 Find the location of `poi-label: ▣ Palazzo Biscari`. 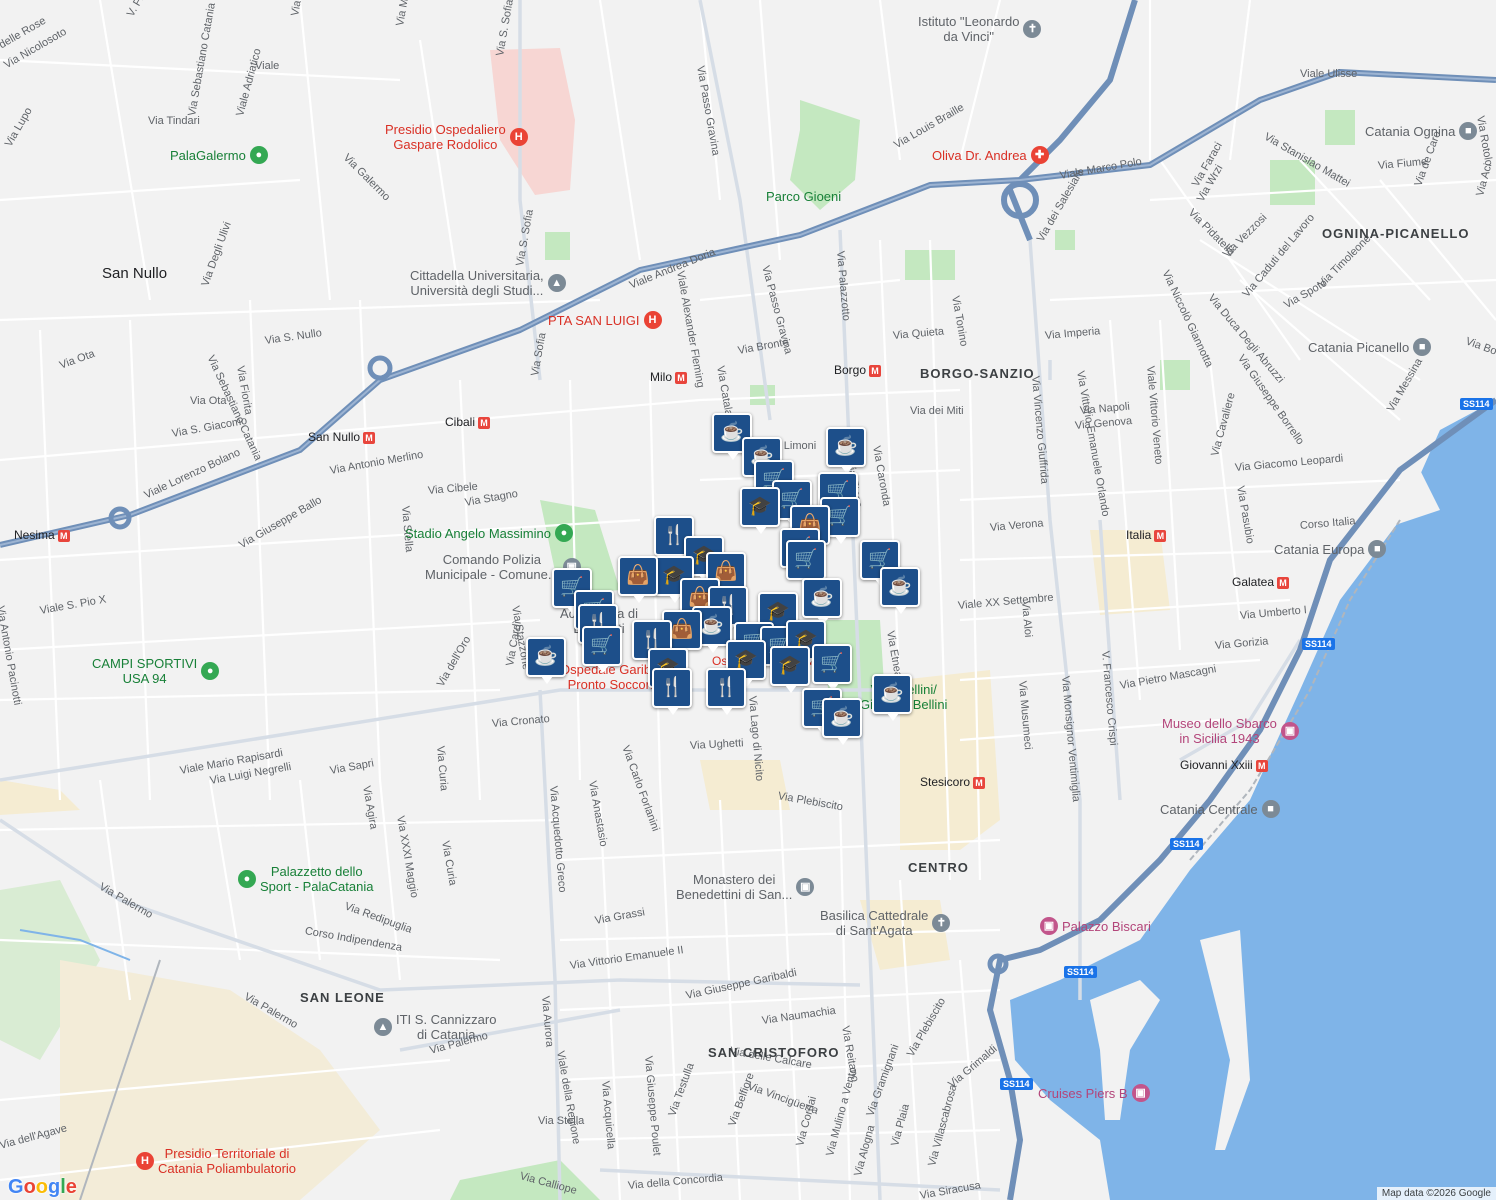

poi-label: ▣ Palazzo Biscari is located at coordinates (1095, 926).